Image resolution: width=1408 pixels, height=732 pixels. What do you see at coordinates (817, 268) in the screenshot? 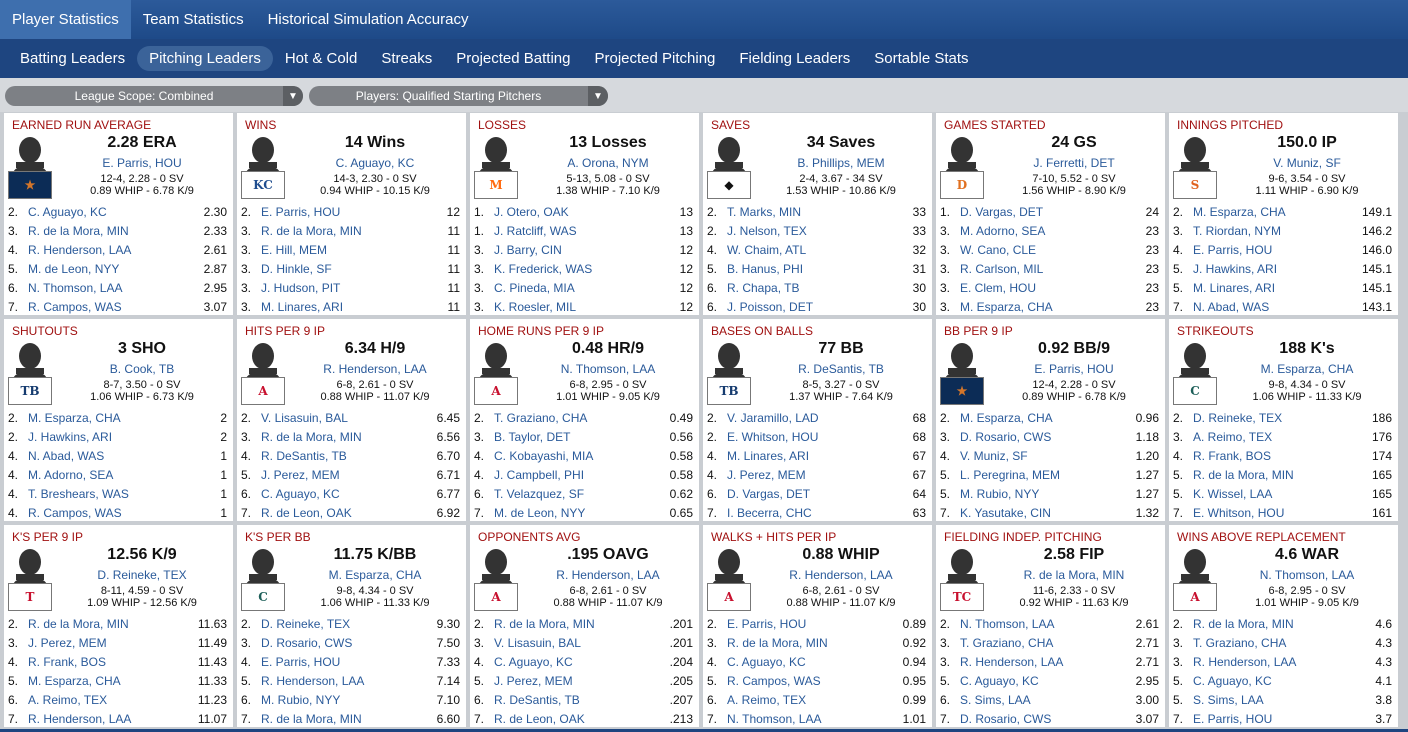
I see `list-item: 5. B. Hanus, PHI 31` at bounding box center [817, 268].